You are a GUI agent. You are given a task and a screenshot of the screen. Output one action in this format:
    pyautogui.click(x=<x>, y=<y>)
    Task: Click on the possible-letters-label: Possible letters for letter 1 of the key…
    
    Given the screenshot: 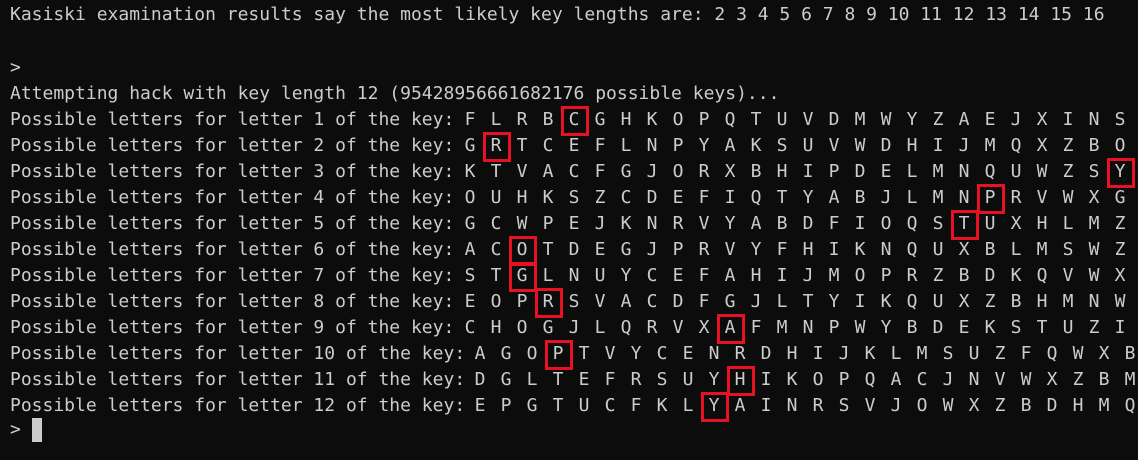 What is the action you would take?
    pyautogui.click(x=232, y=119)
    